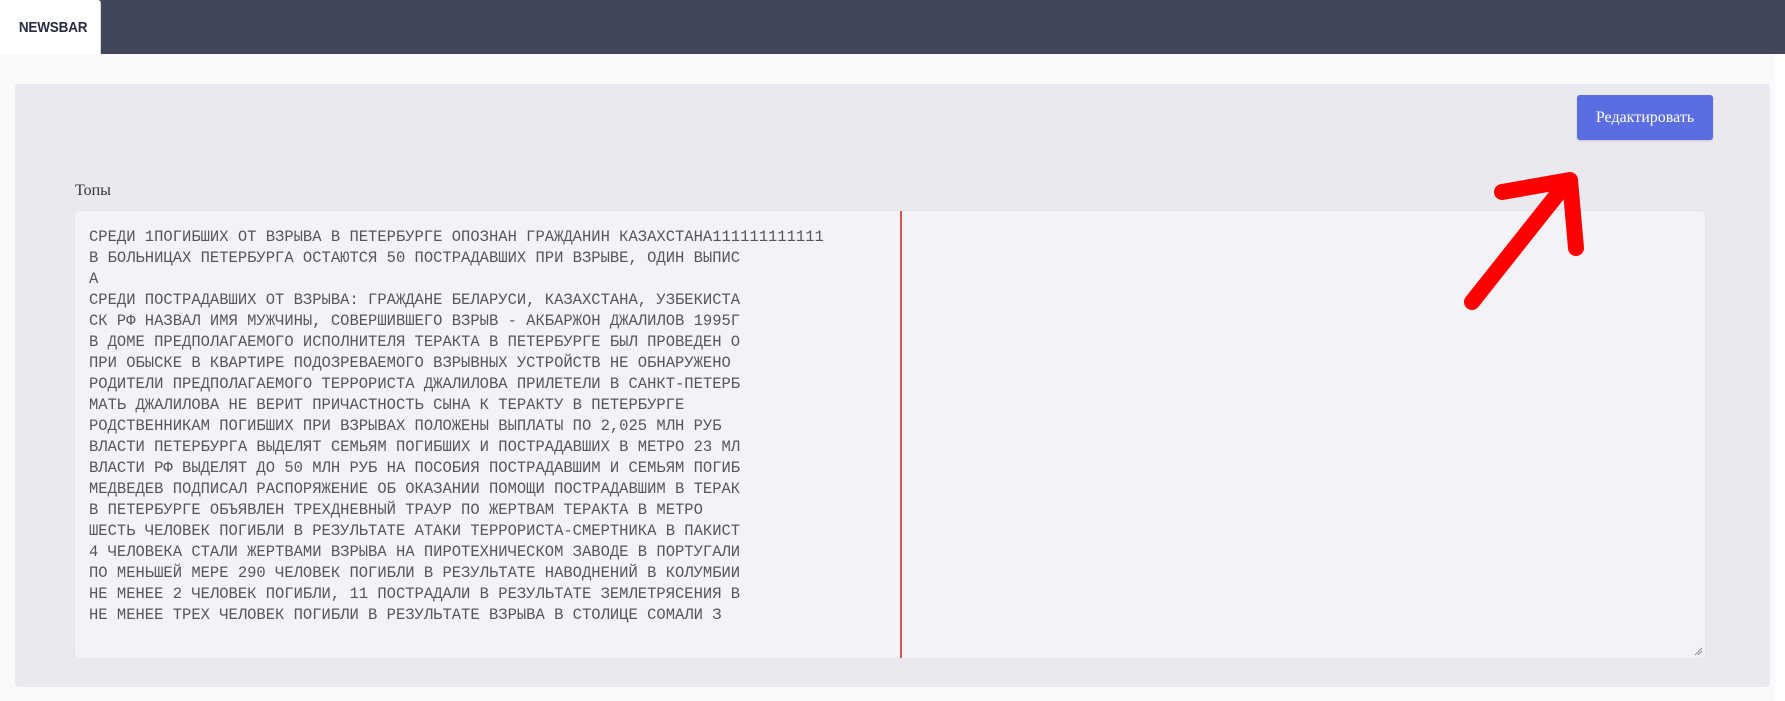  I want to click on tab-newsbar: NEWSBAR, so click(50, 27).